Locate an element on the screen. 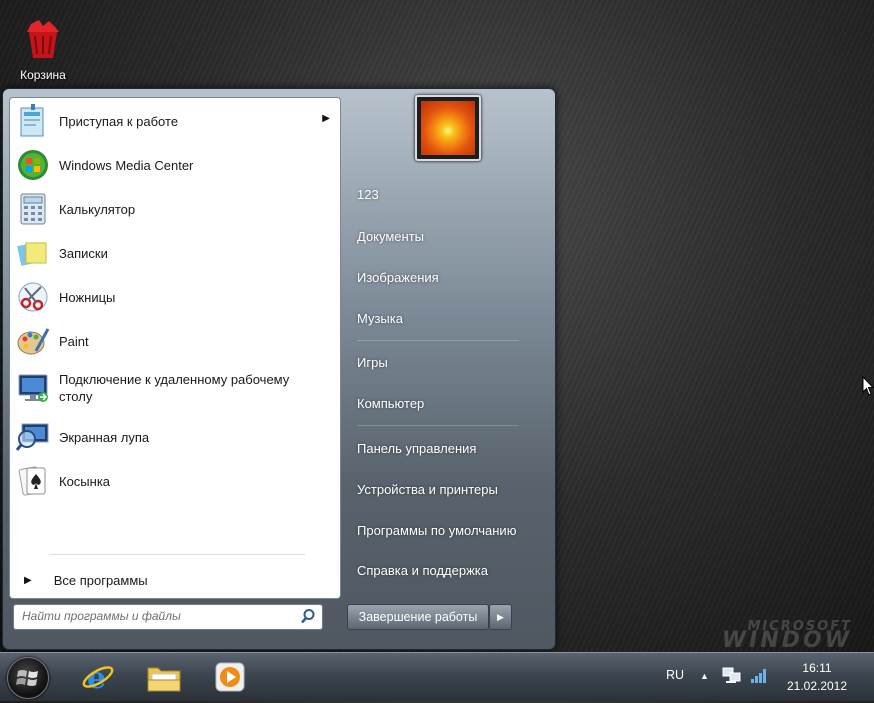  program-label: Косынка is located at coordinates (85, 481).